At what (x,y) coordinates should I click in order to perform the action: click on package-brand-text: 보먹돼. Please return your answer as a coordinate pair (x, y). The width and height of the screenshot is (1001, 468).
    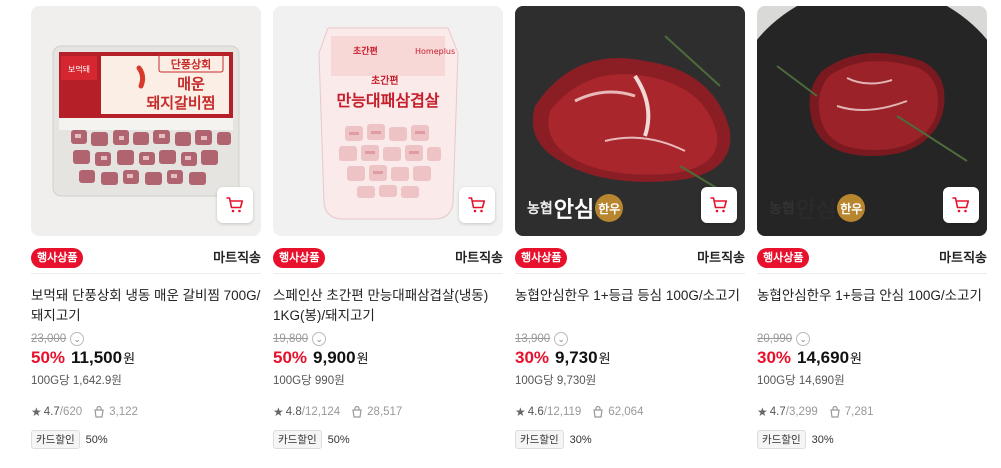
    Looking at the image, I should click on (79, 69).